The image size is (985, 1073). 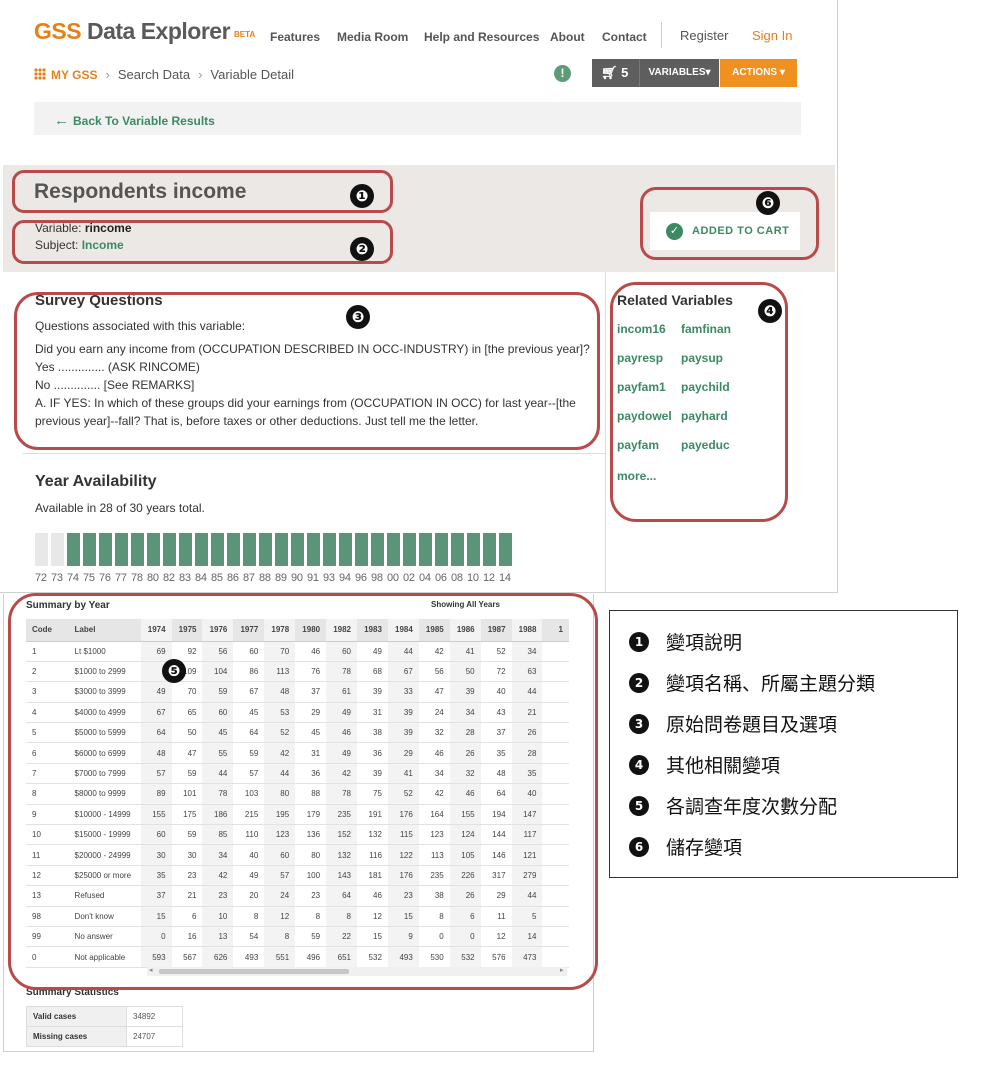 I want to click on legend-item: 1 變項說明, so click(x=685, y=641).